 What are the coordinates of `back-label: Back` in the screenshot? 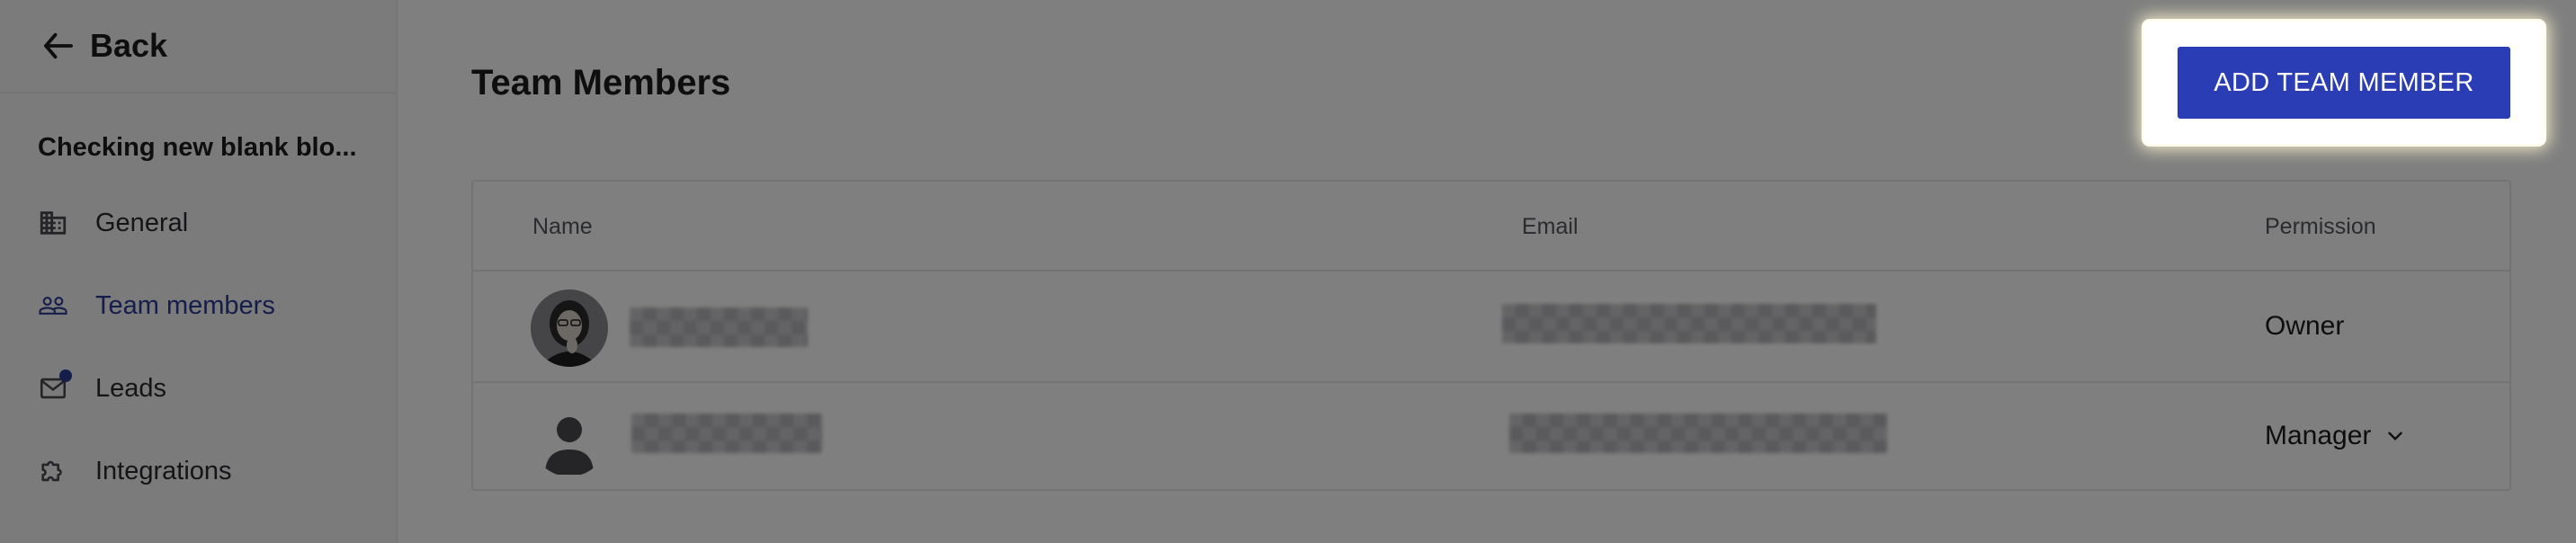 It's located at (129, 45).